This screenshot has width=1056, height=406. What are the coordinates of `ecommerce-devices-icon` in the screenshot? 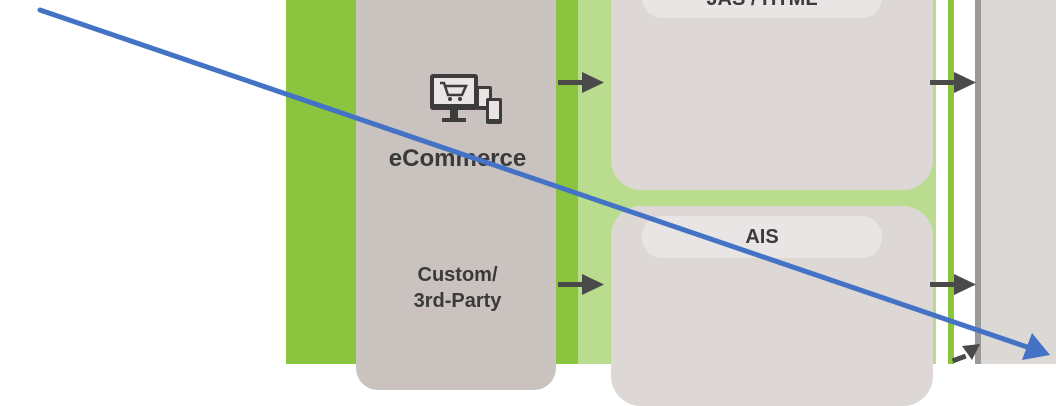 It's located at (466, 99).